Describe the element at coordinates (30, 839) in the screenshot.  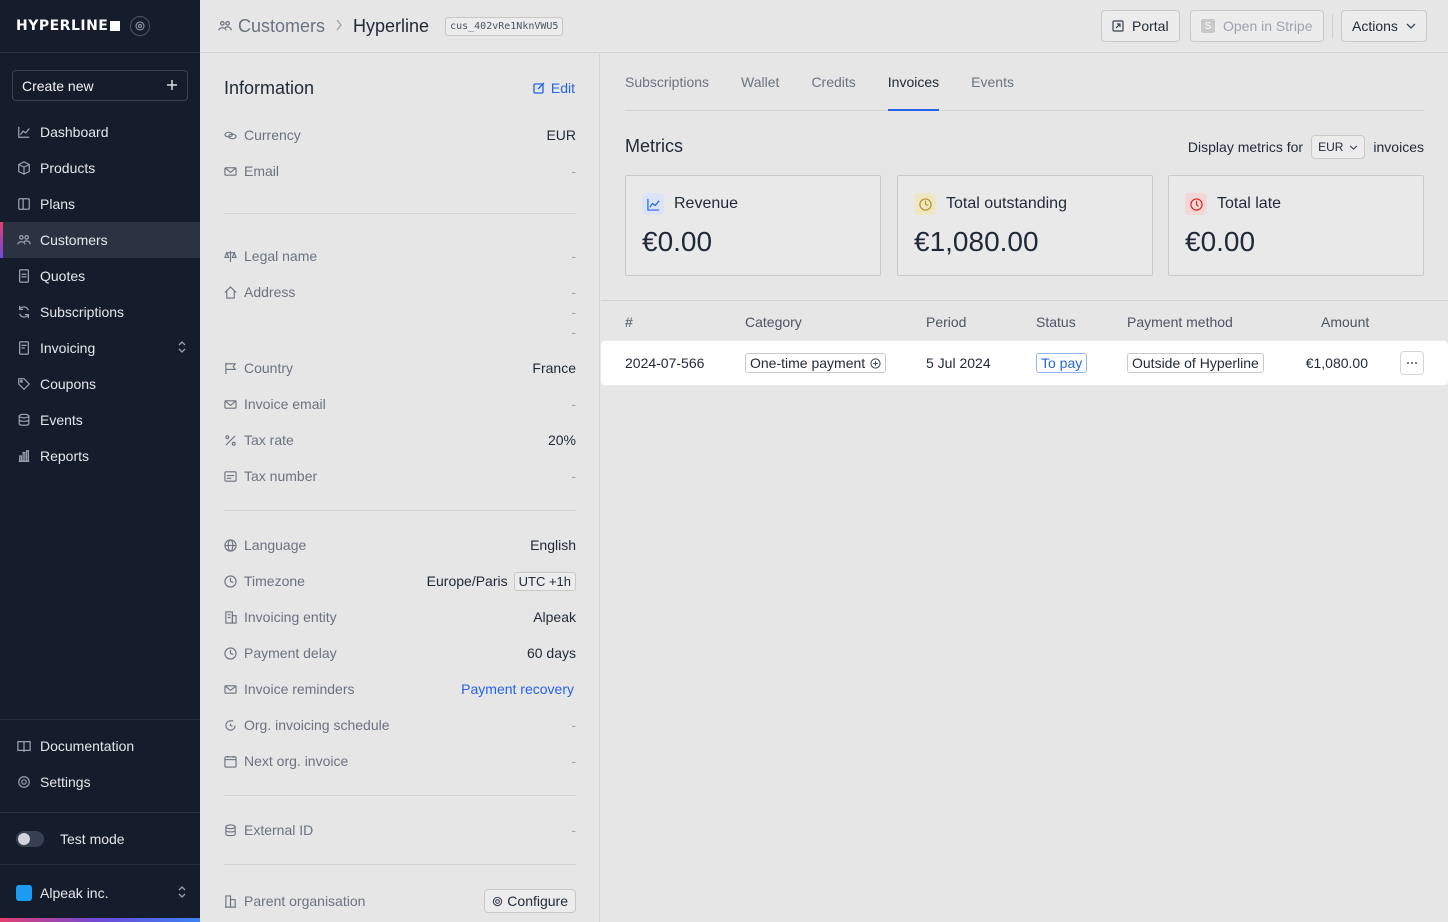
I see `test-mode-toggle` at that location.